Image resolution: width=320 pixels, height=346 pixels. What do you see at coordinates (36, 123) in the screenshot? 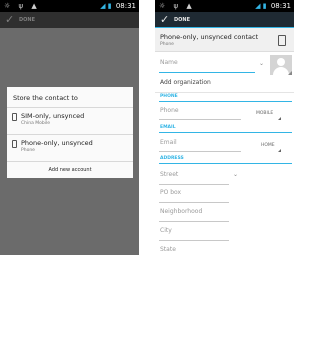
I see `option-subtitle: China Mobile` at bounding box center [36, 123].